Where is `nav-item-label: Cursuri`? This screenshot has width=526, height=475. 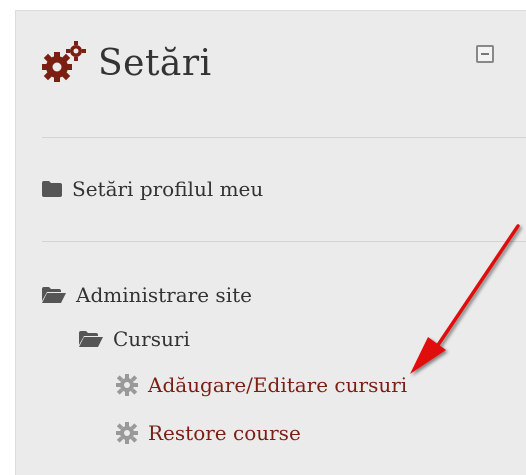
nav-item-label: Cursuri is located at coordinates (151, 339).